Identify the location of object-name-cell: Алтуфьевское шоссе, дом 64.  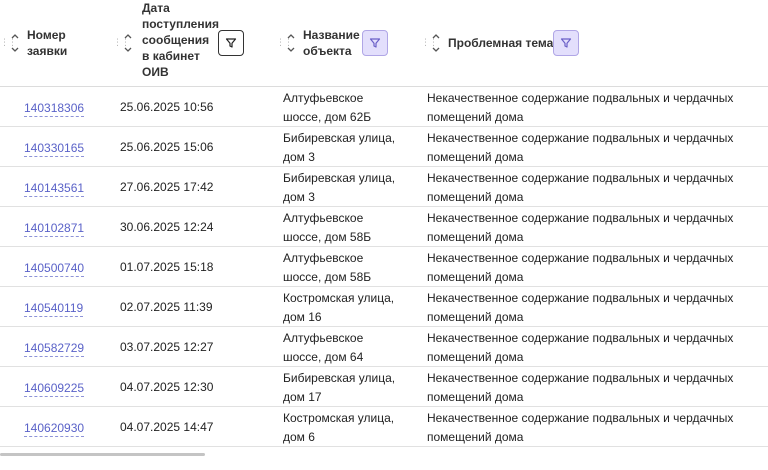
(323, 347).